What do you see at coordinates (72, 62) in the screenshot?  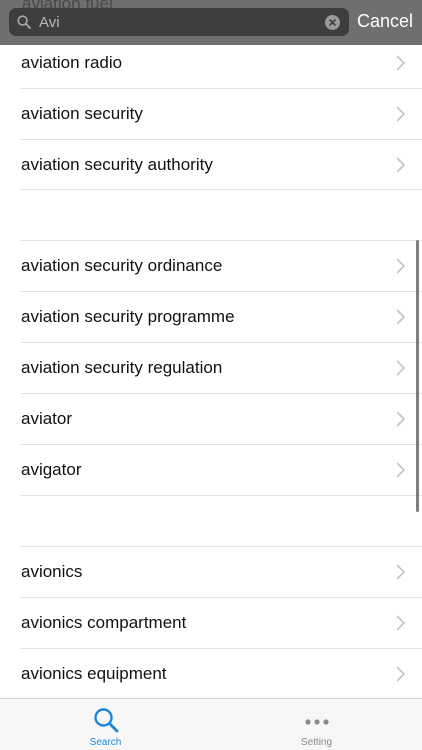 I see `list-item-label: aviation radio` at bounding box center [72, 62].